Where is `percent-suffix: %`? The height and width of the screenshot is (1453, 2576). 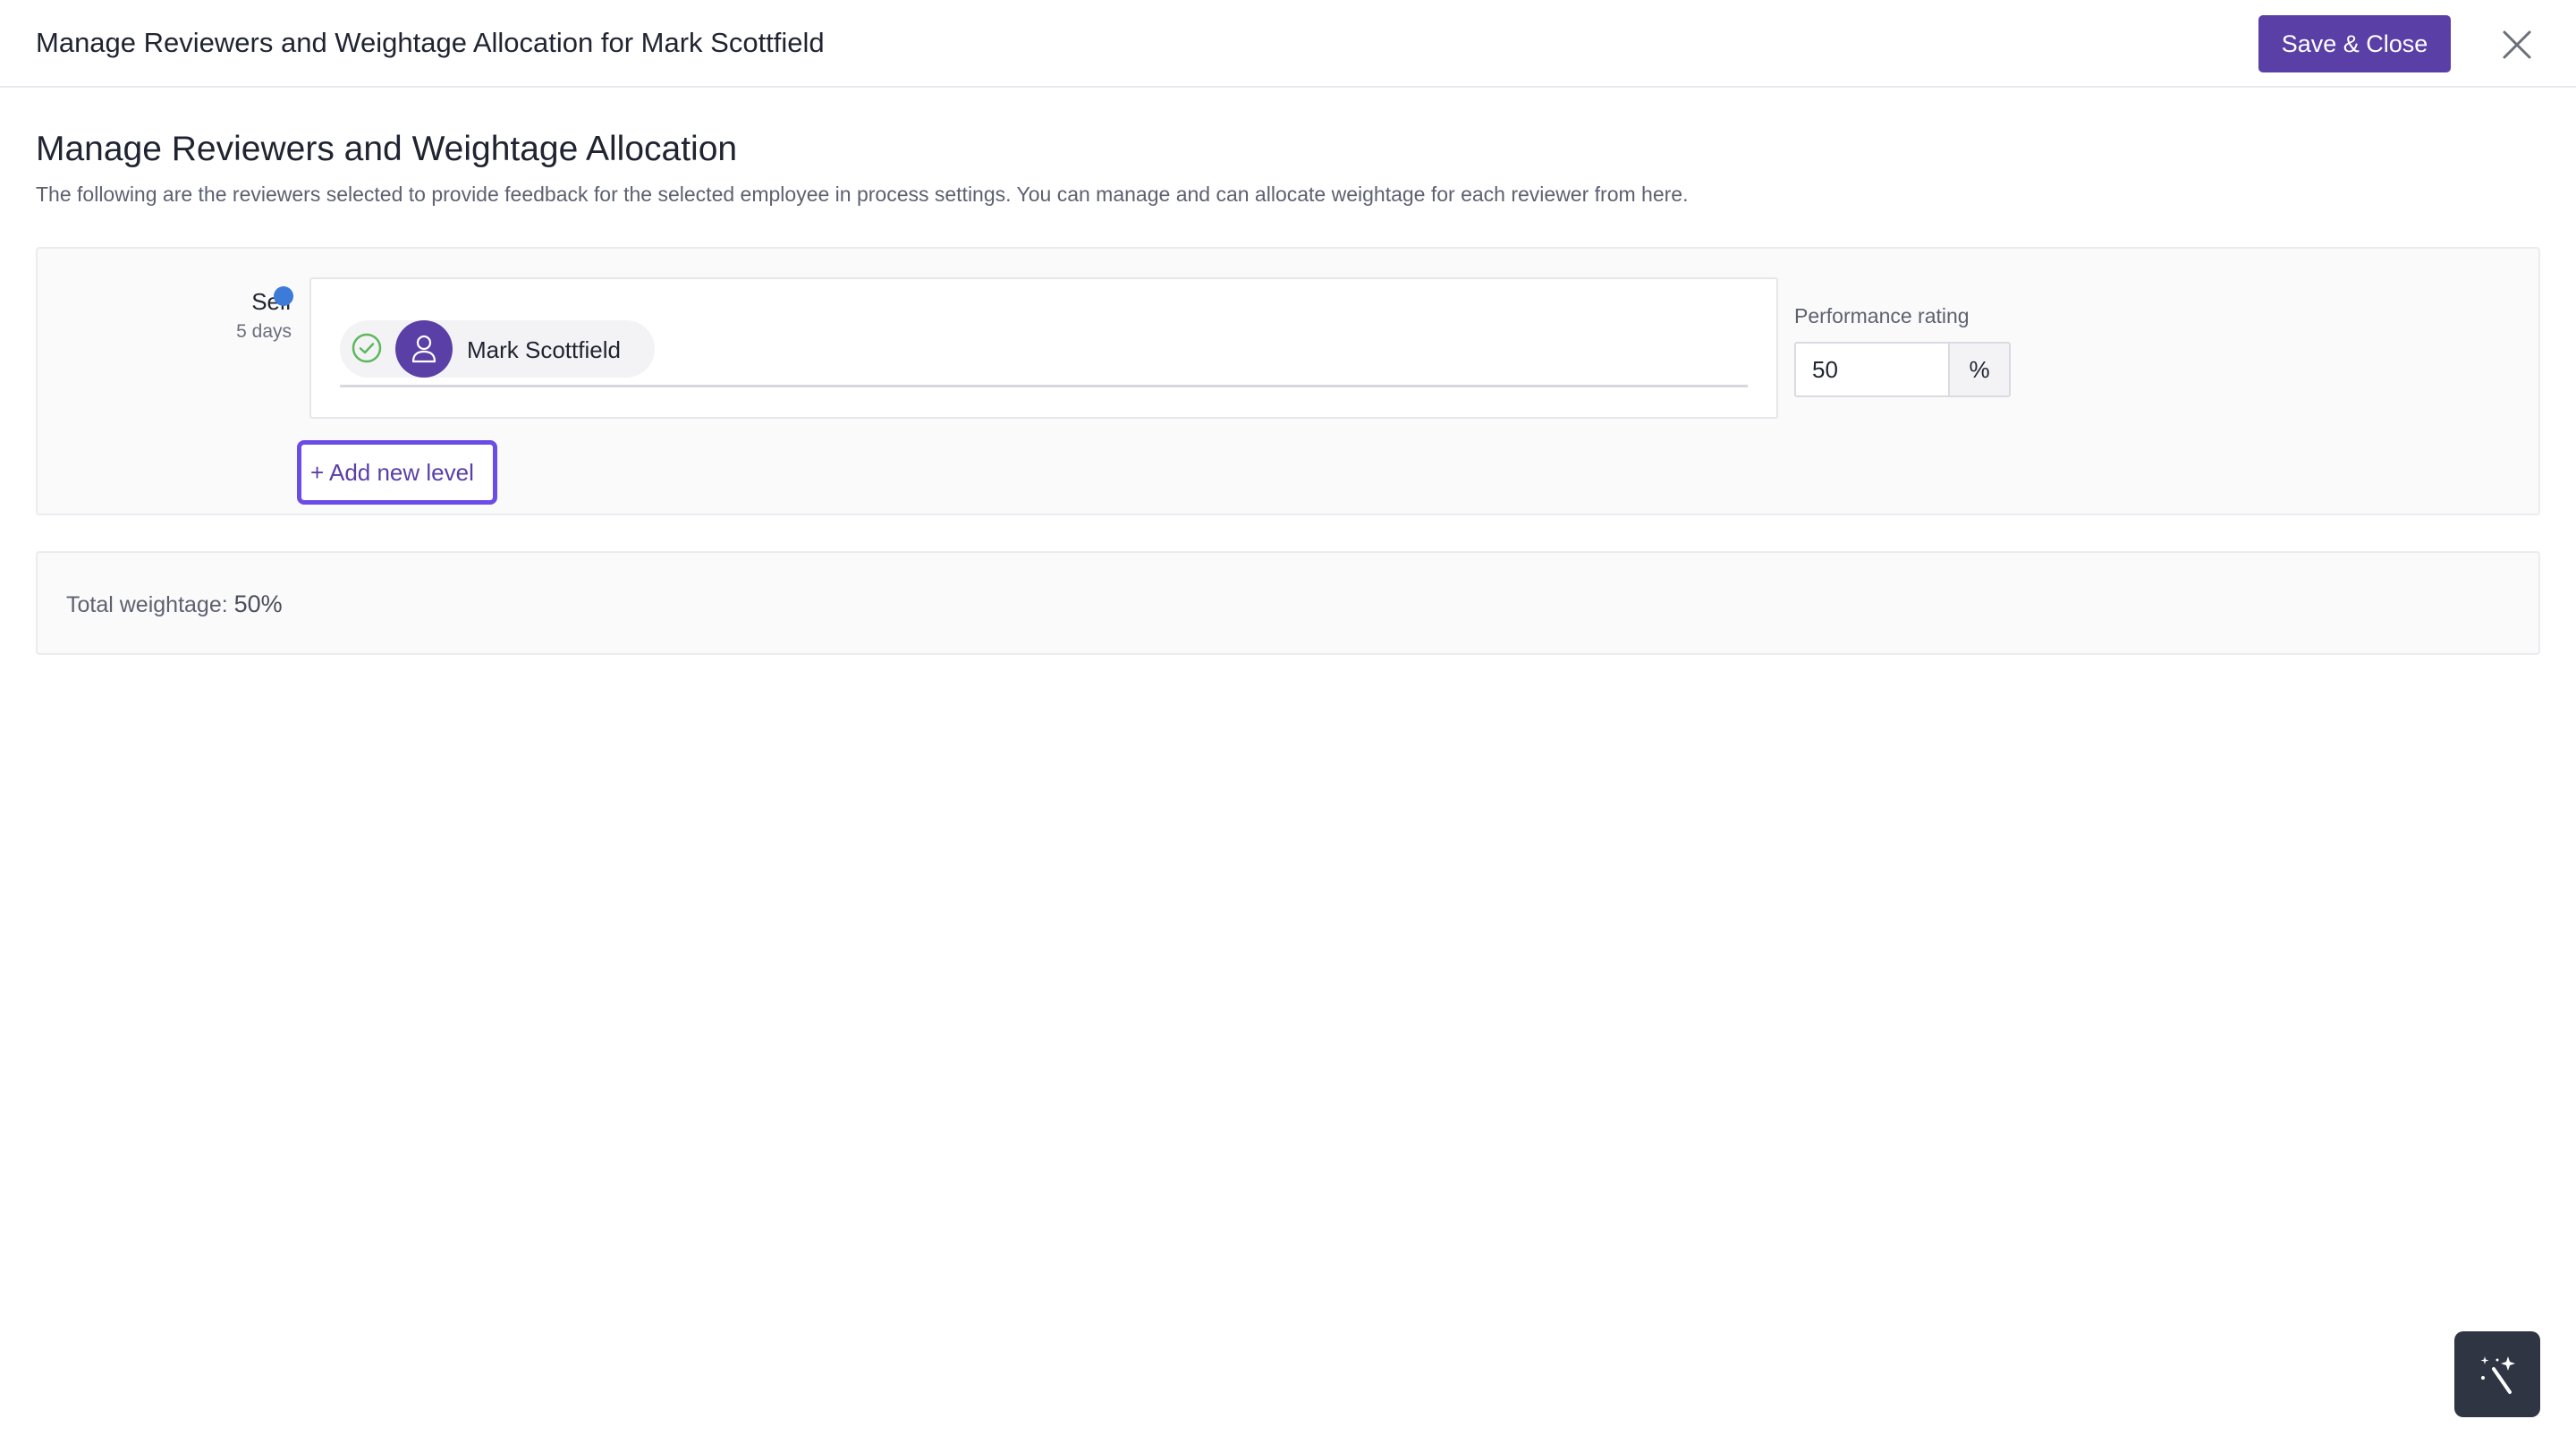 percent-suffix: % is located at coordinates (1979, 369).